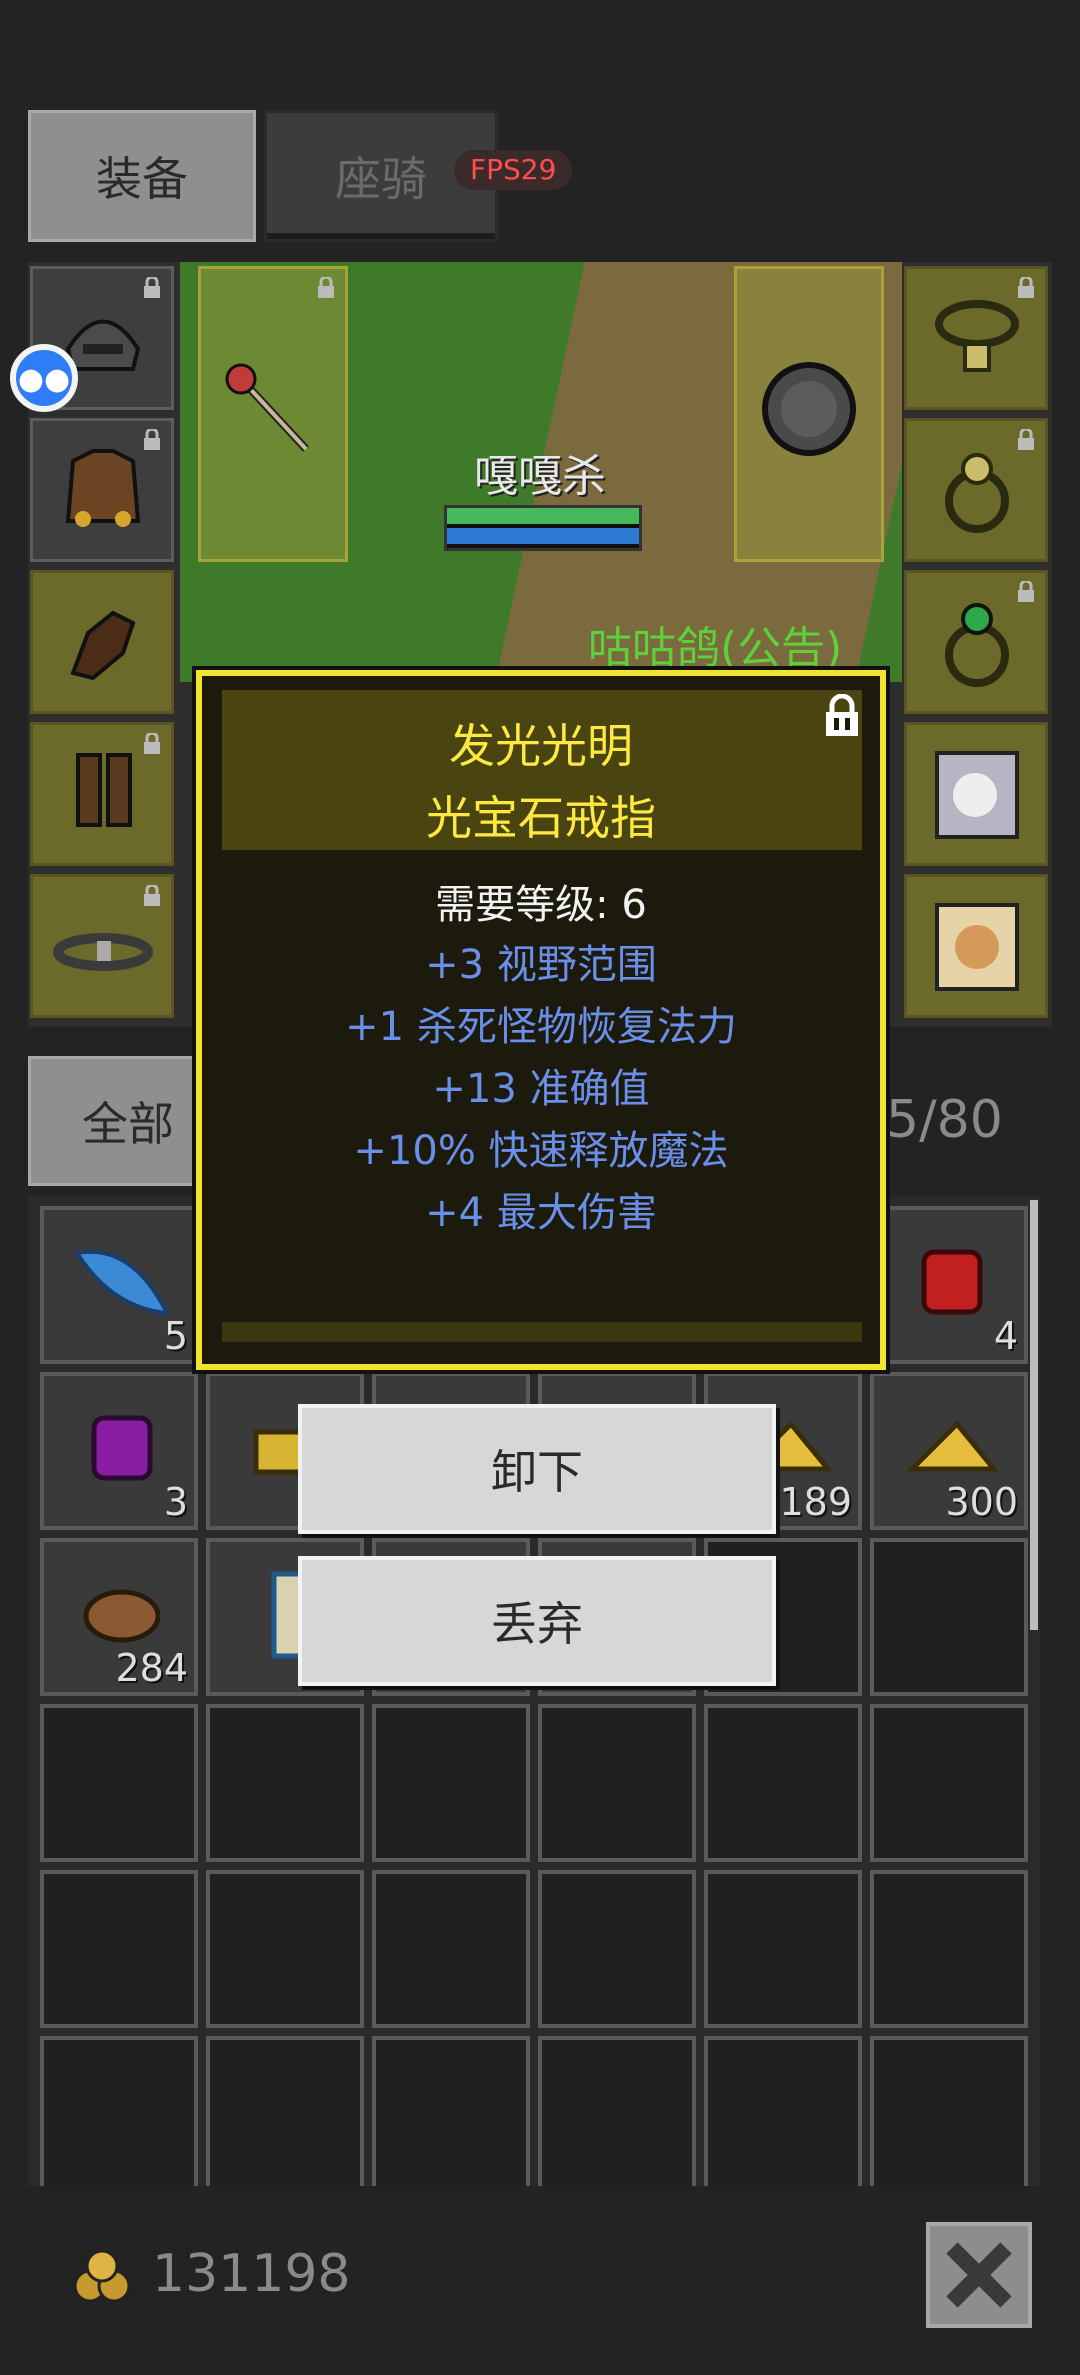 The image size is (1080, 2375). I want to click on discard-button: 丢弃, so click(537, 1621).